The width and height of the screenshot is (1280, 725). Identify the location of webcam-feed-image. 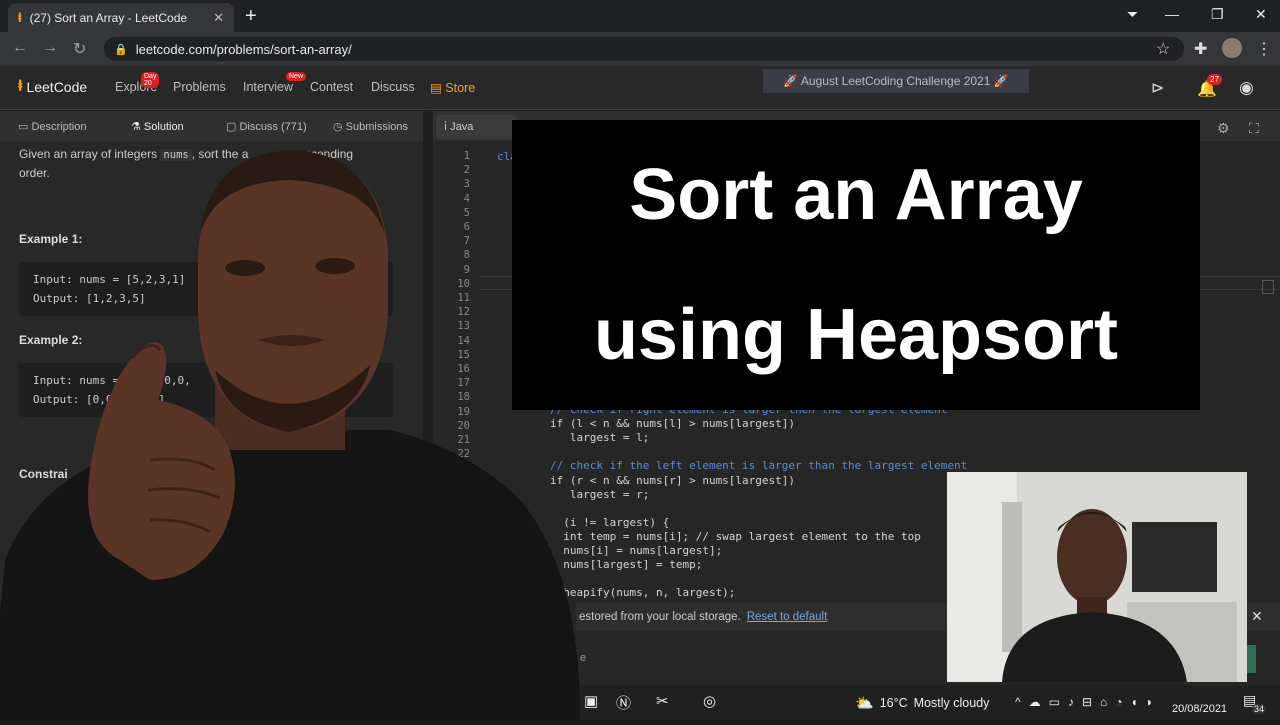
(1097, 577).